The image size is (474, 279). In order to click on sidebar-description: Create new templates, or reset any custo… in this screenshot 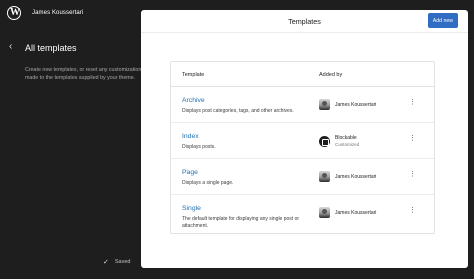, I will do `click(84, 74)`.